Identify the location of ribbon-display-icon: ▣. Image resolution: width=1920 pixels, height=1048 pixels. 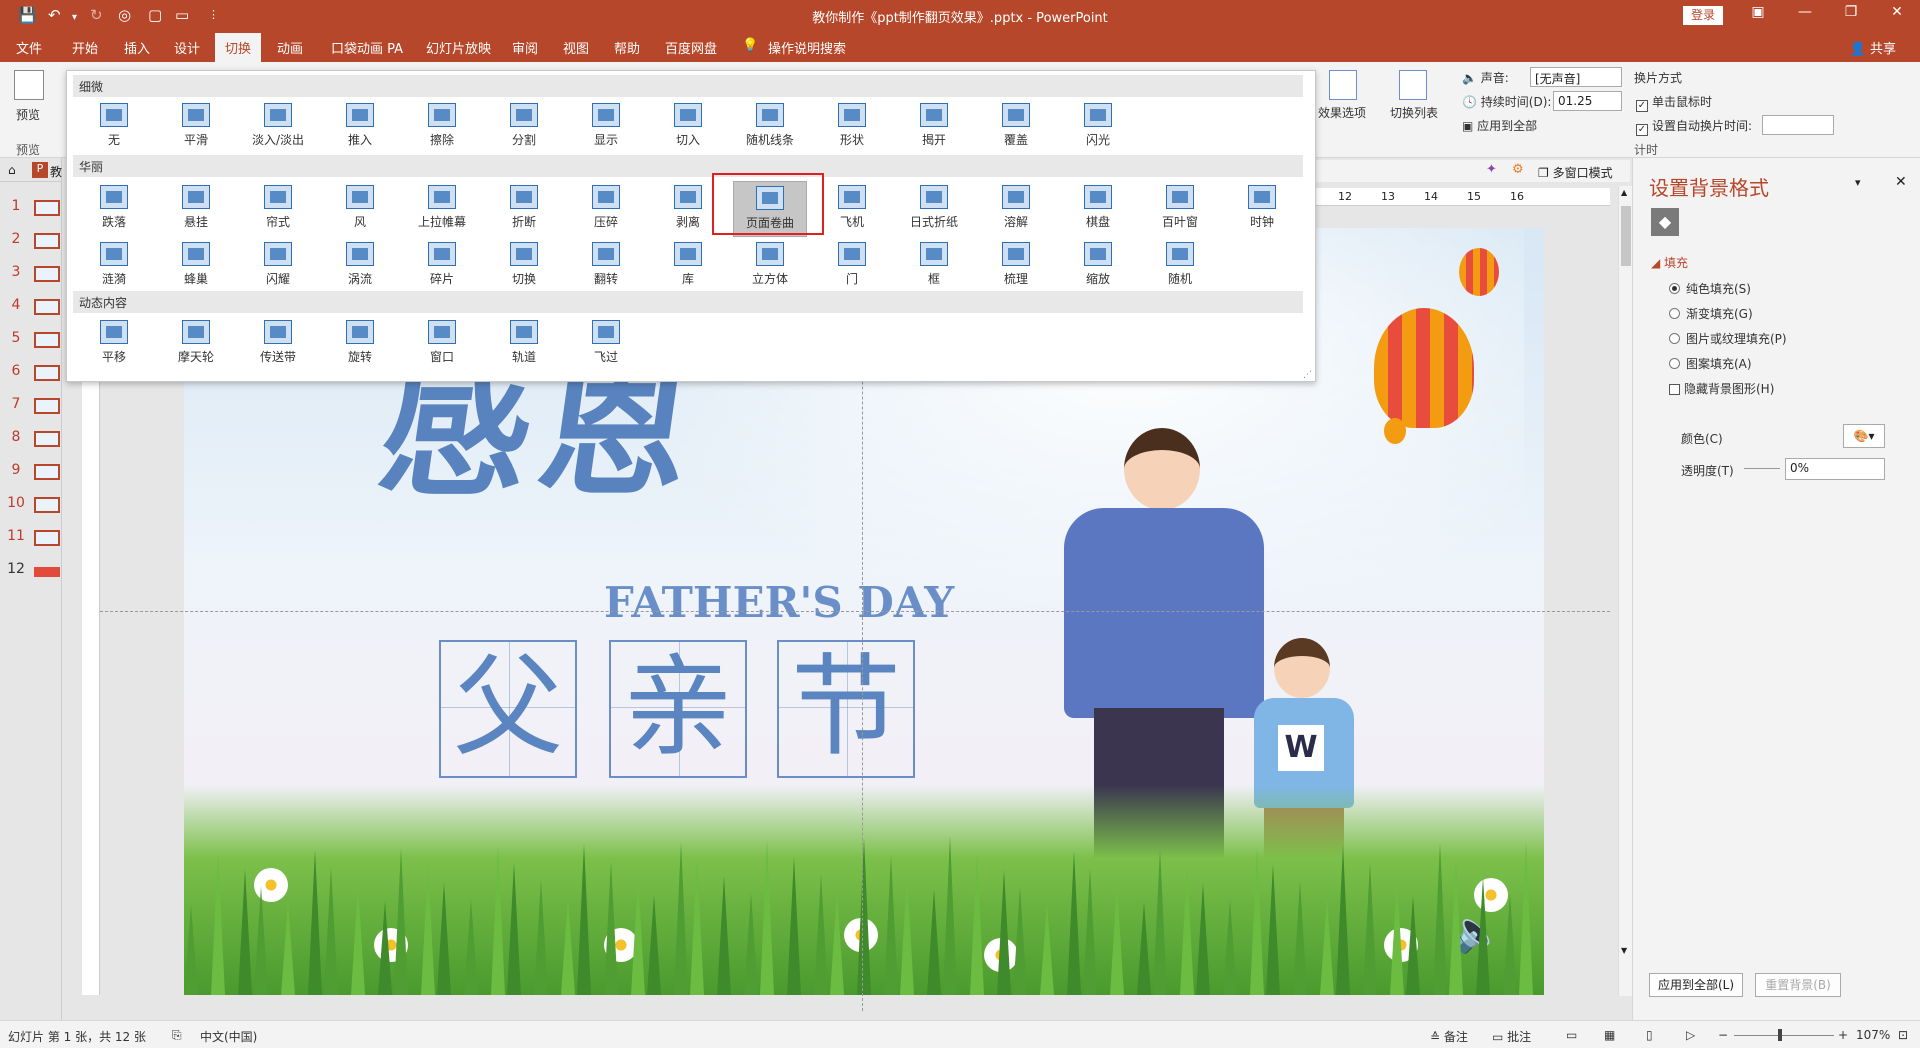
(1758, 12).